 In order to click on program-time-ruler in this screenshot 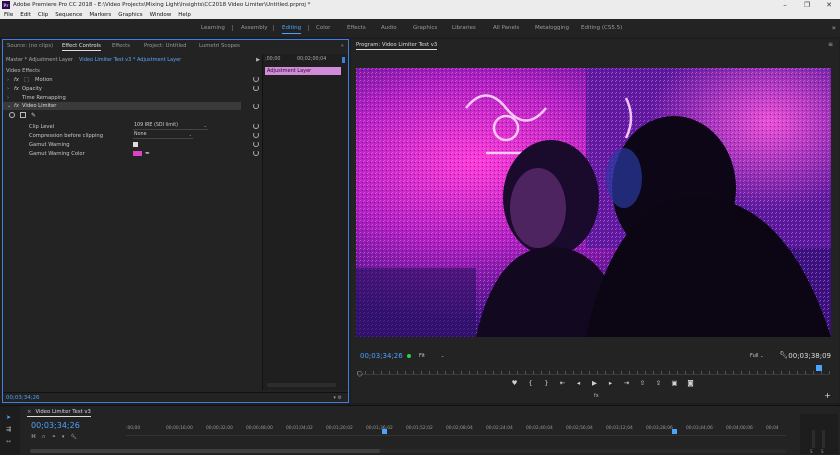, I will do `click(593, 372)`.